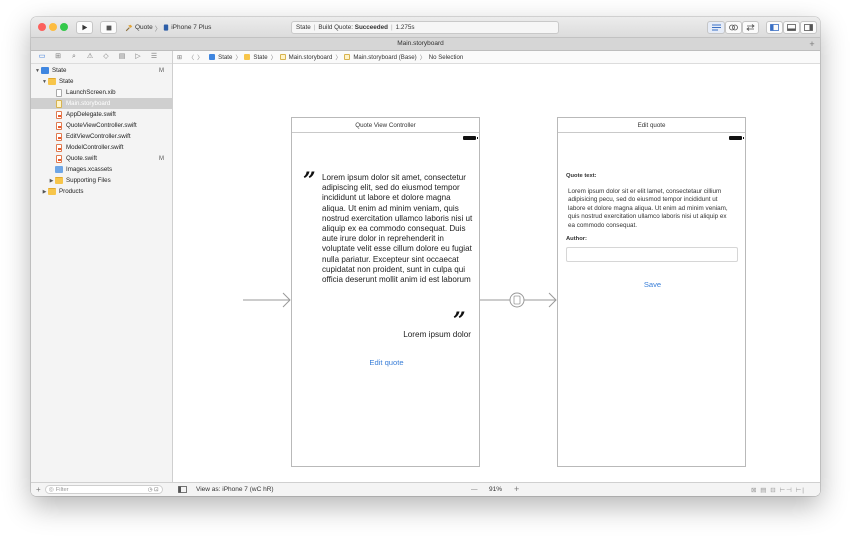 The height and width of the screenshot is (539, 850). What do you see at coordinates (200, 57) in the screenshot?
I see `forward-icon: 〉` at bounding box center [200, 57].